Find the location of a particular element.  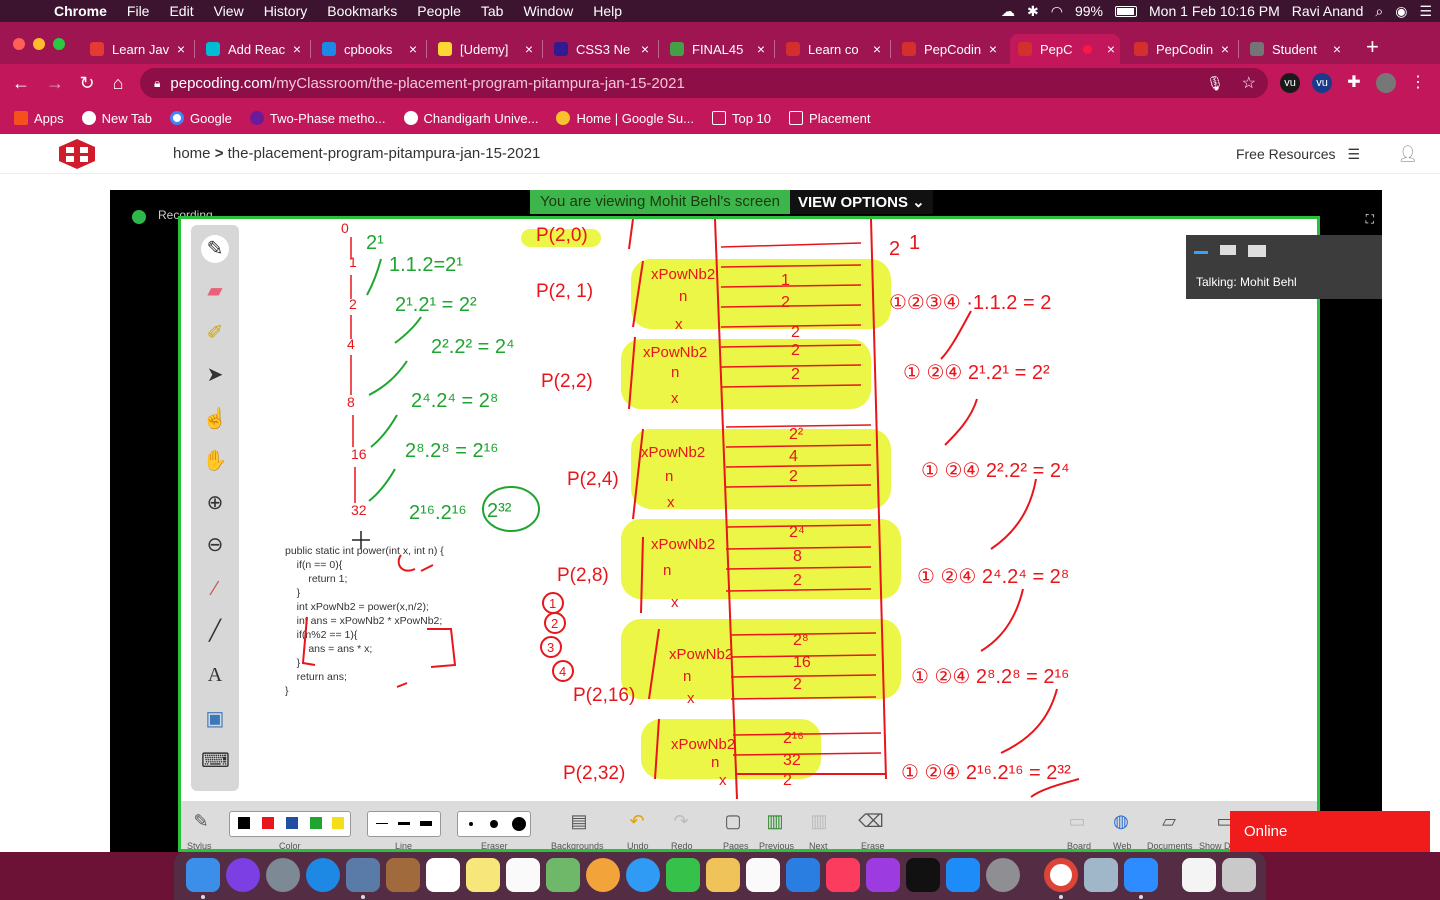

text-tool-icon: A is located at coordinates (215, 675).